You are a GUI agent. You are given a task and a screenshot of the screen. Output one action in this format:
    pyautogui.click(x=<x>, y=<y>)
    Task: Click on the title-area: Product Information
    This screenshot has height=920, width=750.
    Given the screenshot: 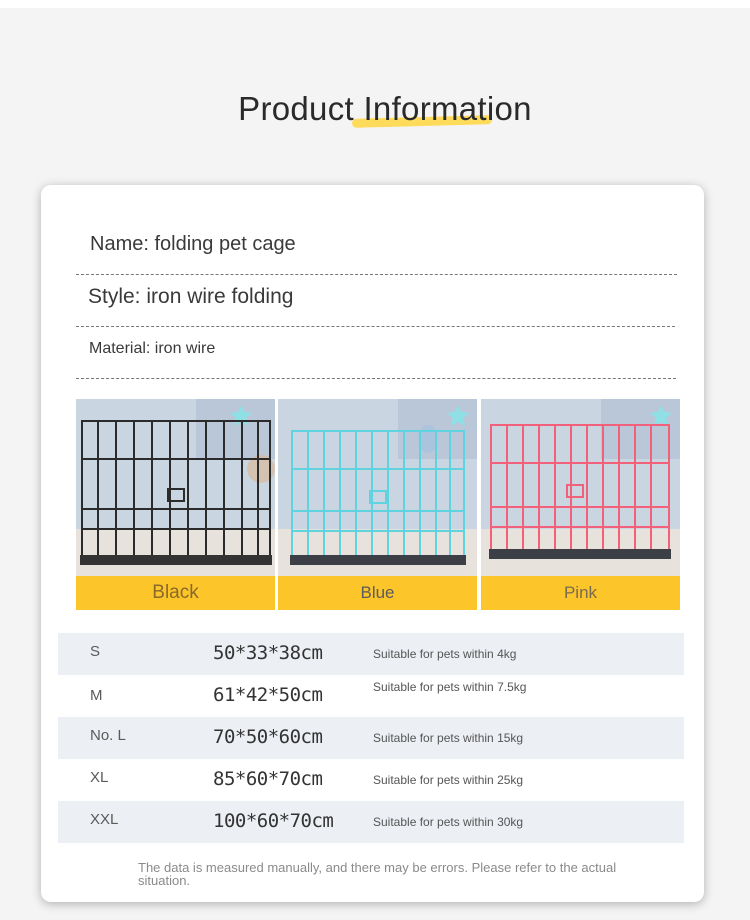 What is the action you would take?
    pyautogui.click(x=375, y=115)
    